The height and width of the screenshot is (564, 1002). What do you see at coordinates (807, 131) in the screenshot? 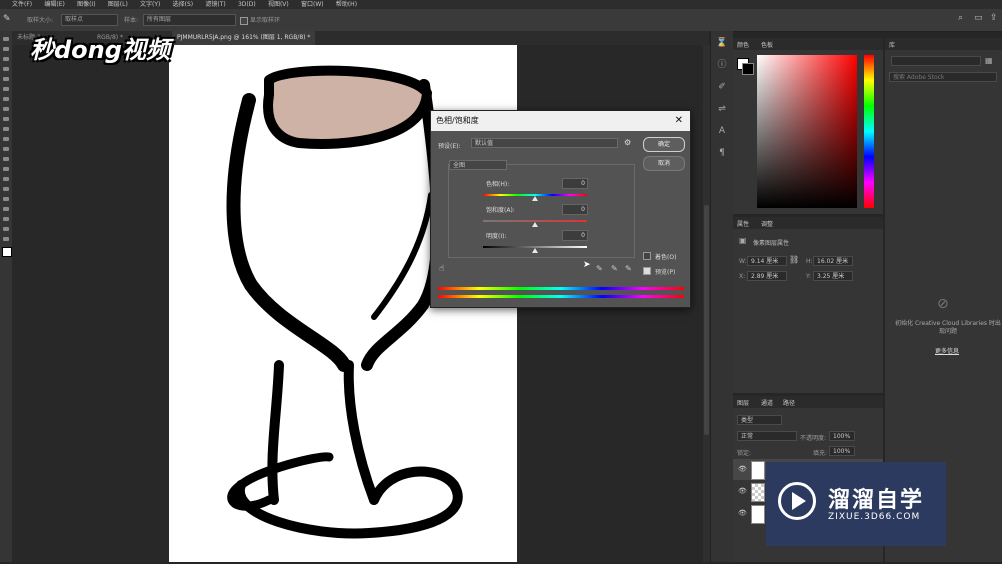
I see `color-field` at bounding box center [807, 131].